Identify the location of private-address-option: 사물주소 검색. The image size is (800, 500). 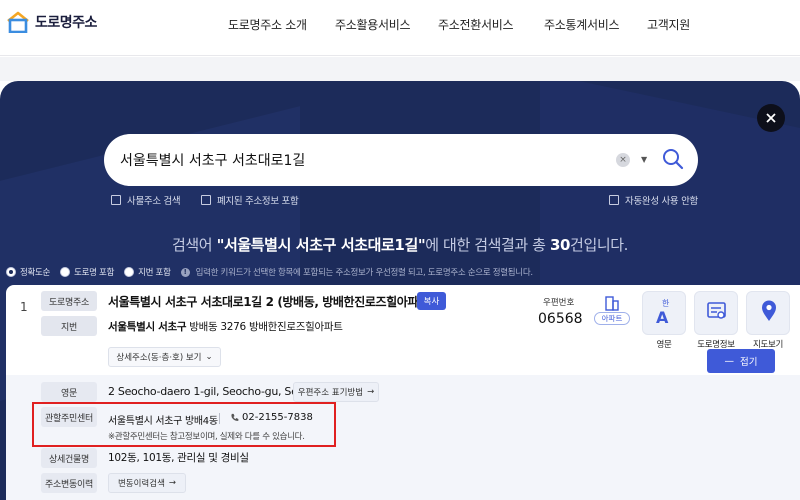
(146, 200).